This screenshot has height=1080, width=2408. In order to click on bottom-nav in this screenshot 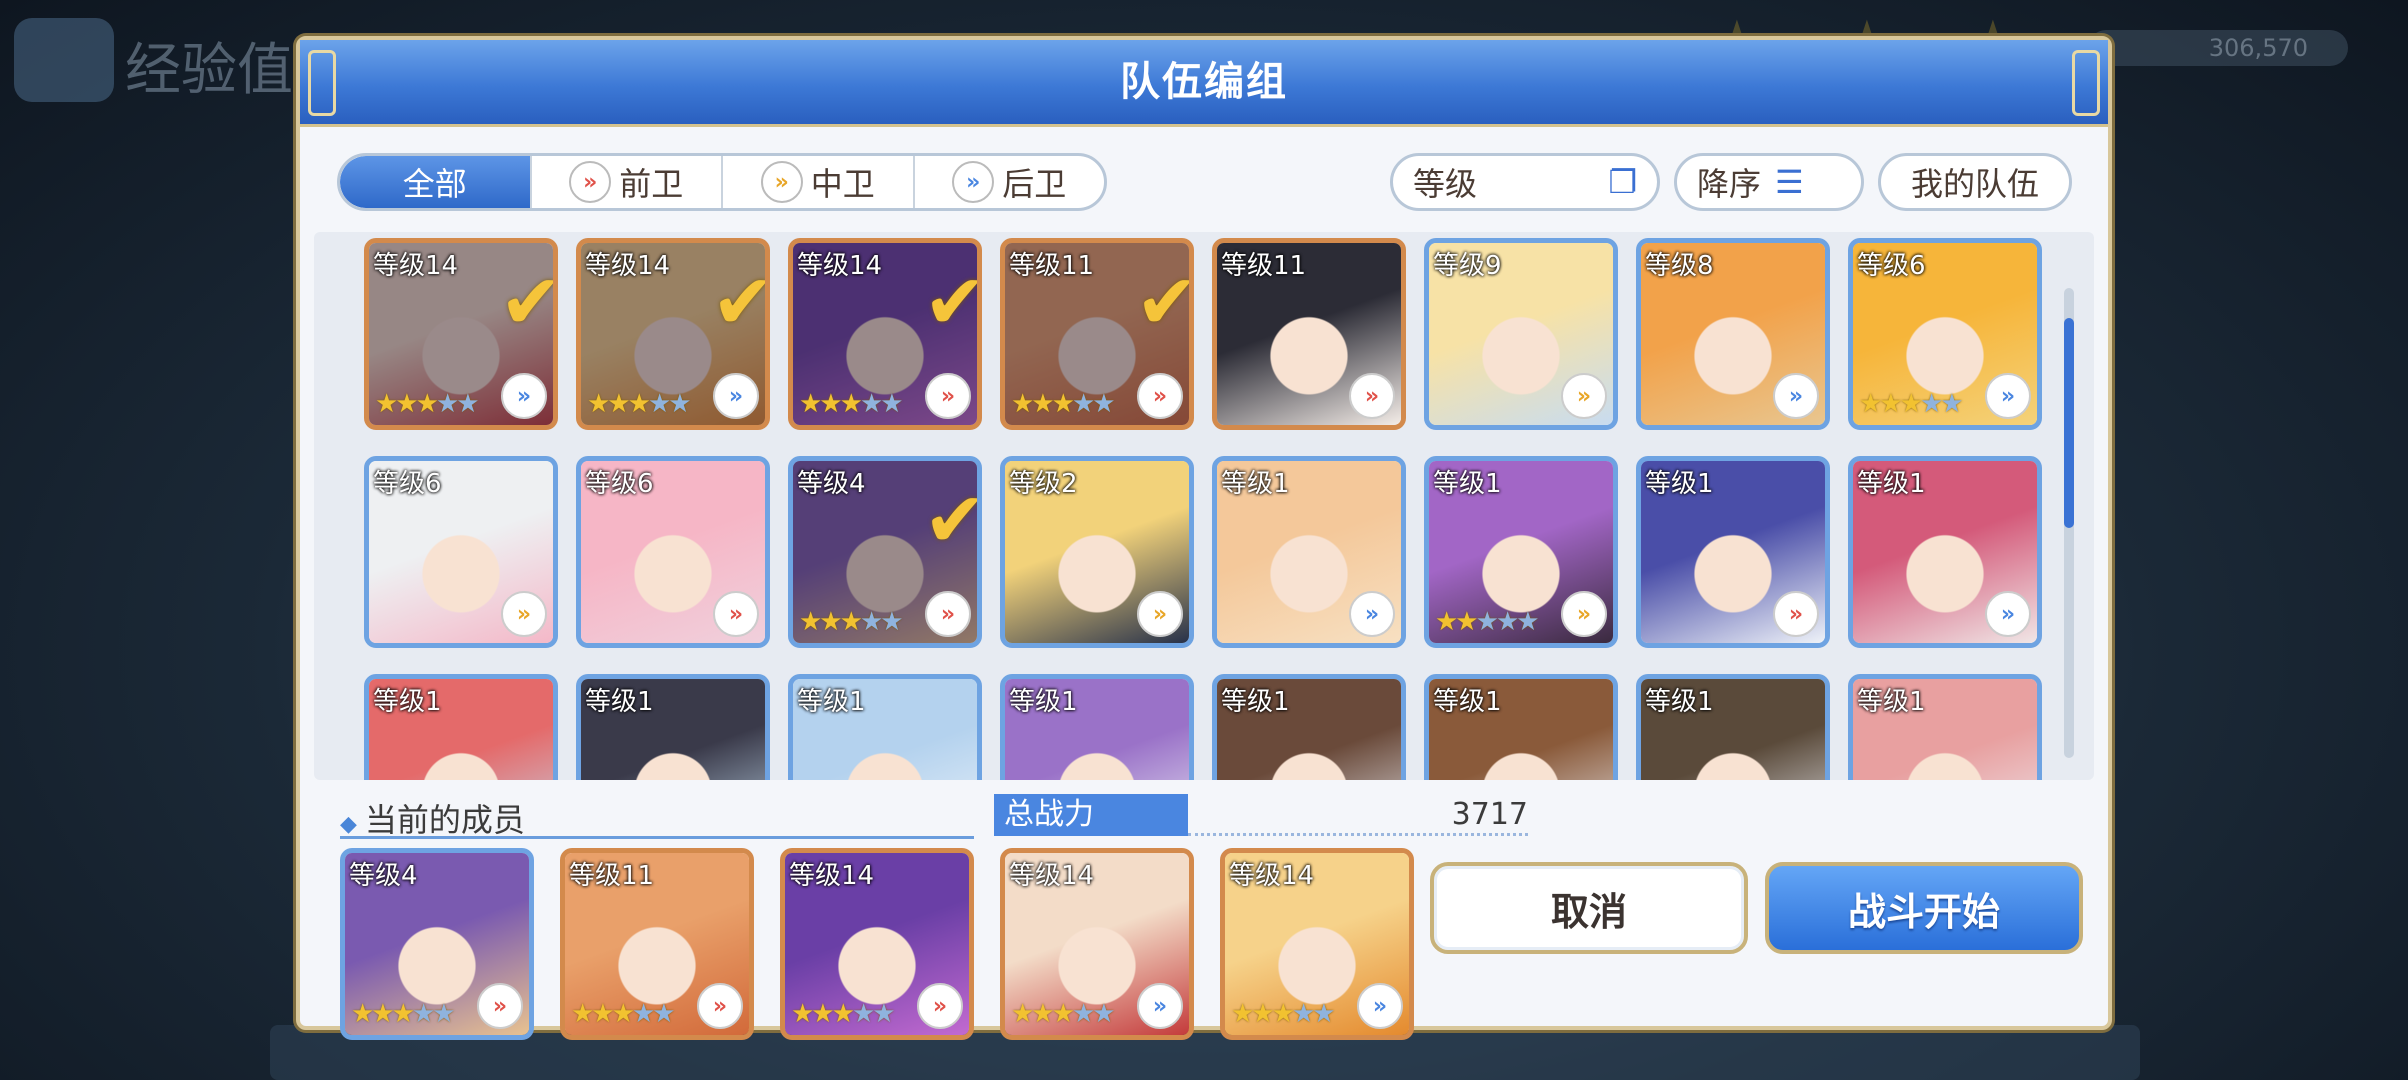, I will do `click(1205, 1052)`.